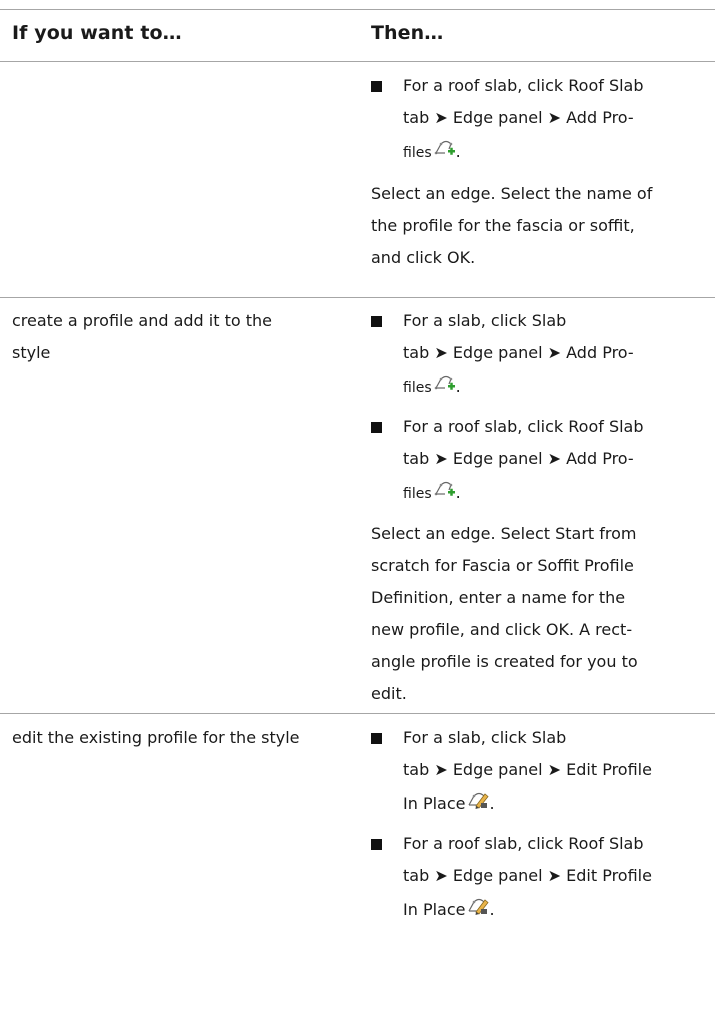 The image size is (715, 1009). I want to click on row-left-cell: edit the existing profile for the style, so click(179, 738).